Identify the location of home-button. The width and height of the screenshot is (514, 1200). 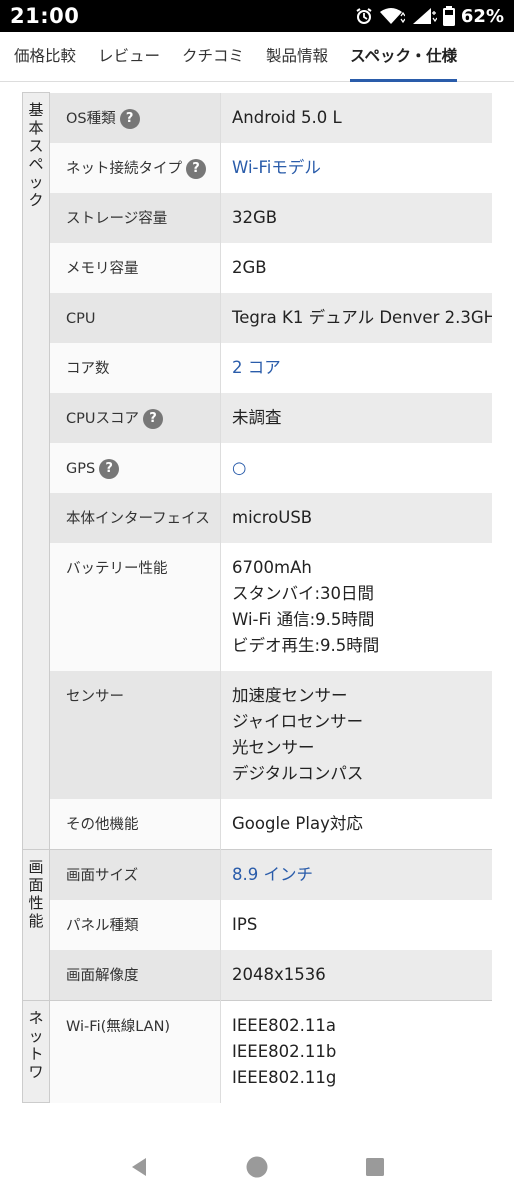
(257, 1167).